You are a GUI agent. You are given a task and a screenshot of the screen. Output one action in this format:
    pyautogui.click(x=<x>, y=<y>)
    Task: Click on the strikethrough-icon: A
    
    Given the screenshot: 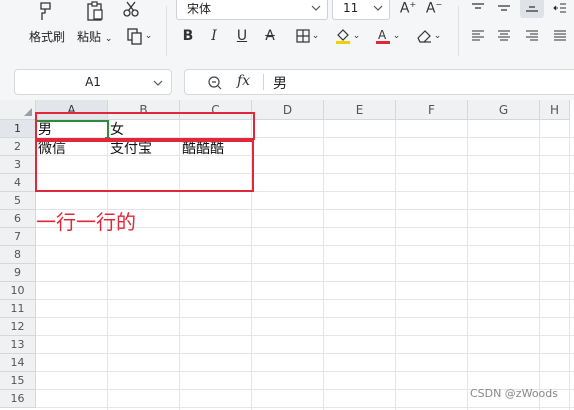 What is the action you would take?
    pyautogui.click(x=270, y=36)
    